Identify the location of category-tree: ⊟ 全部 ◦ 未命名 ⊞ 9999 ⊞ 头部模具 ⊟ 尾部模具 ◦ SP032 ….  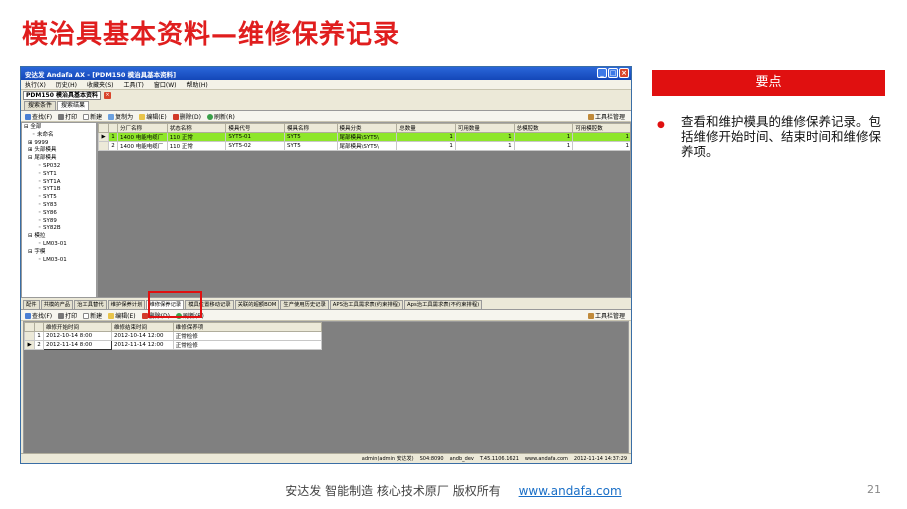
(59, 210).